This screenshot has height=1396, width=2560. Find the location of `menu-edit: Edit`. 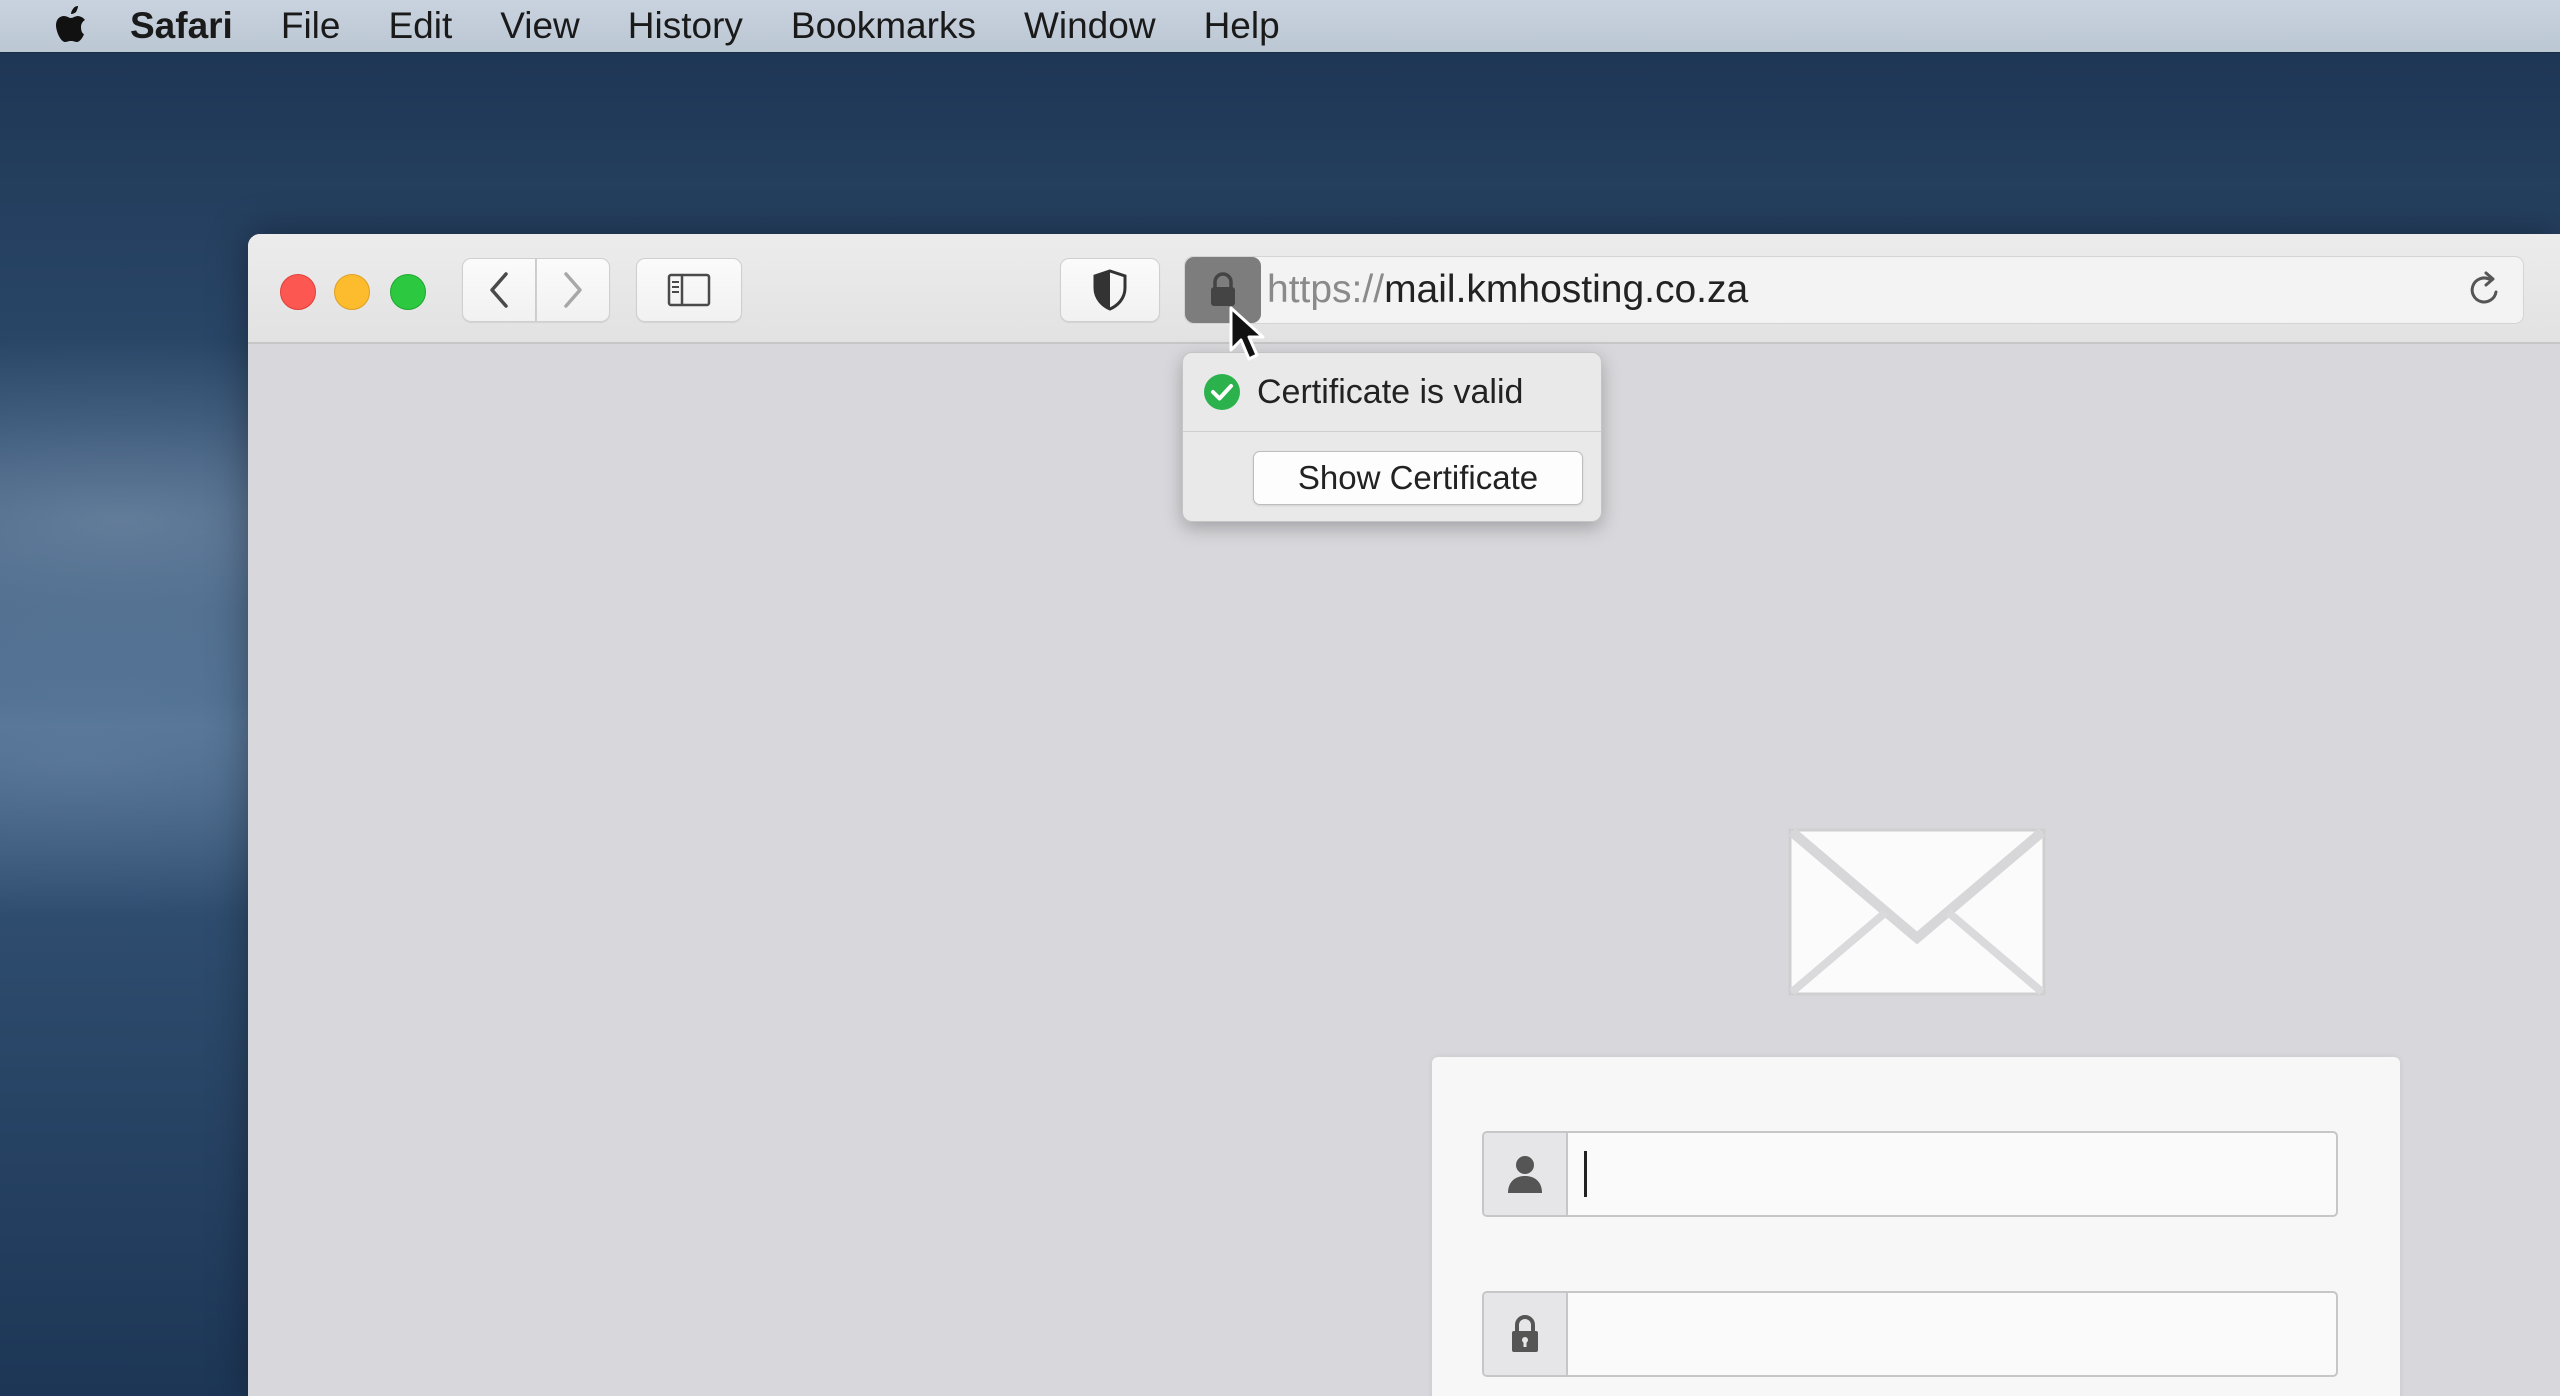

menu-edit: Edit is located at coordinates (420, 26).